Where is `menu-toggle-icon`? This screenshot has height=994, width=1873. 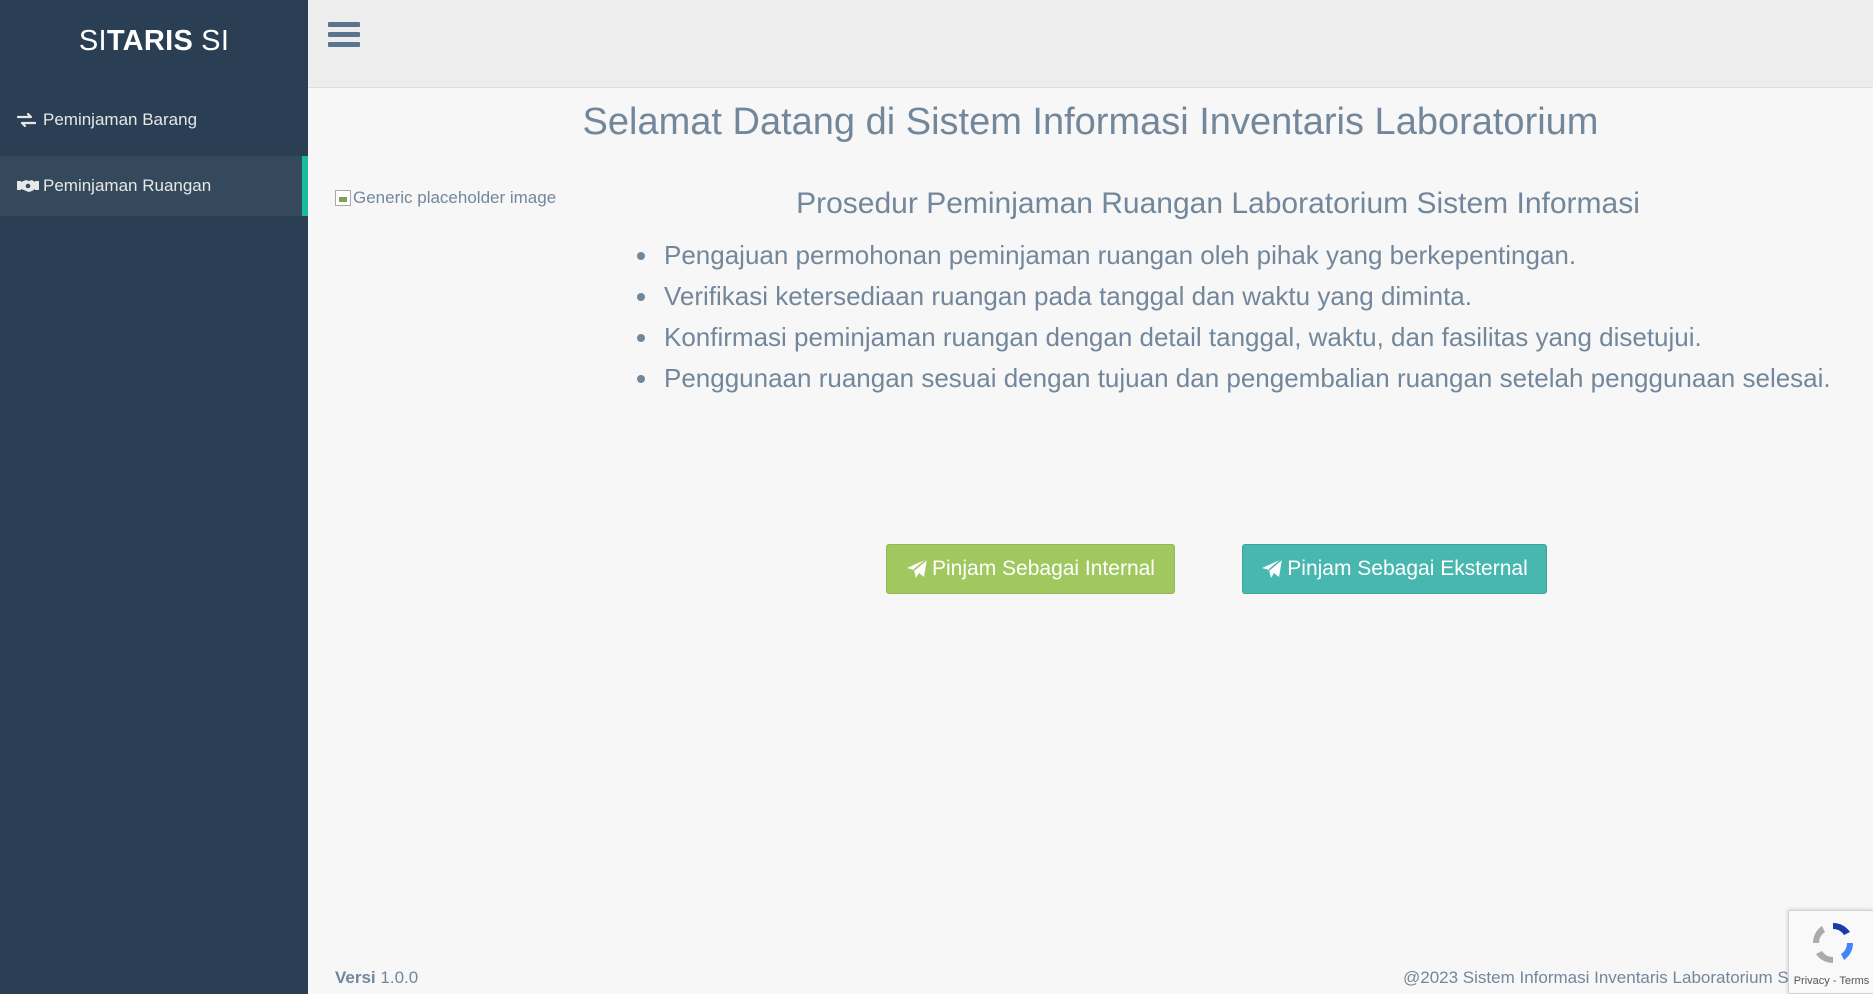
menu-toggle-icon is located at coordinates (344, 37).